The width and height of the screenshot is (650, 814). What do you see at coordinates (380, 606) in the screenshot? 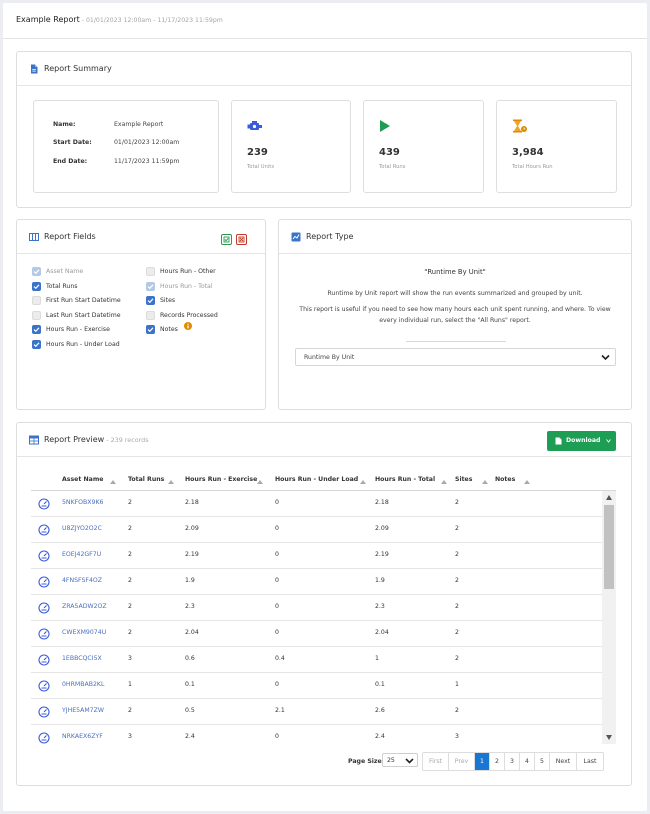
I see `table-cell: 2.3` at bounding box center [380, 606].